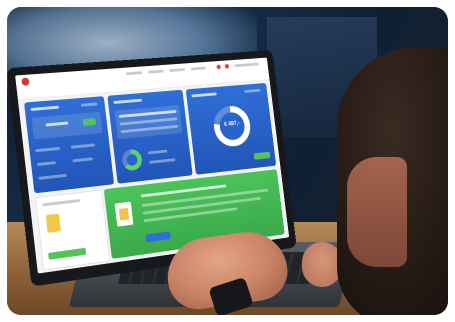 This screenshot has width=455, height=322. Describe the element at coordinates (158, 237) in the screenshot. I see `banner-button` at that location.